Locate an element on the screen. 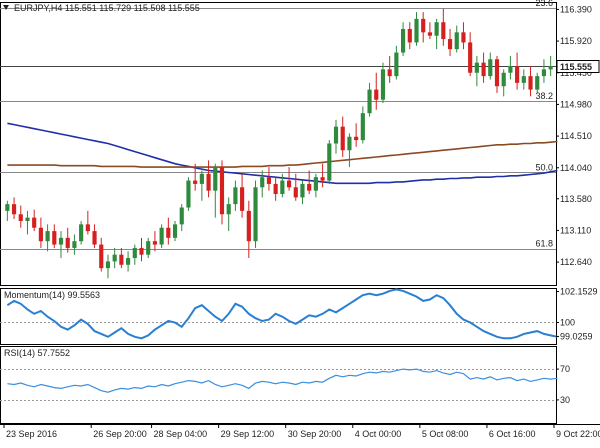  rsi-pane: 70 30 RSI(14) 57.7552 is located at coordinates (285, 376).